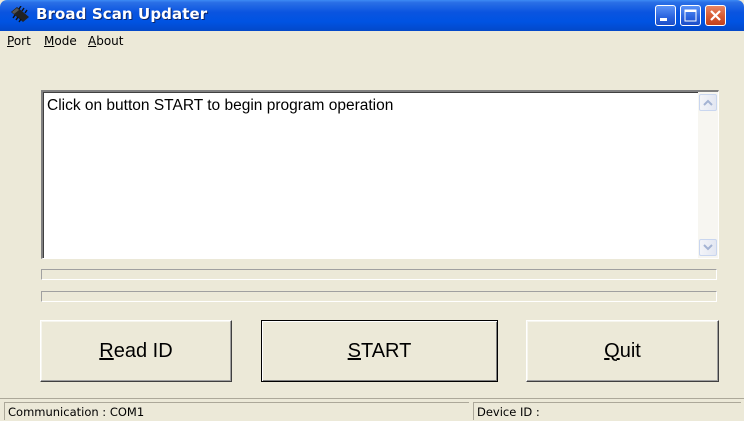 The height and width of the screenshot is (421, 744). What do you see at coordinates (665, 15) in the screenshot?
I see `minimize-button` at bounding box center [665, 15].